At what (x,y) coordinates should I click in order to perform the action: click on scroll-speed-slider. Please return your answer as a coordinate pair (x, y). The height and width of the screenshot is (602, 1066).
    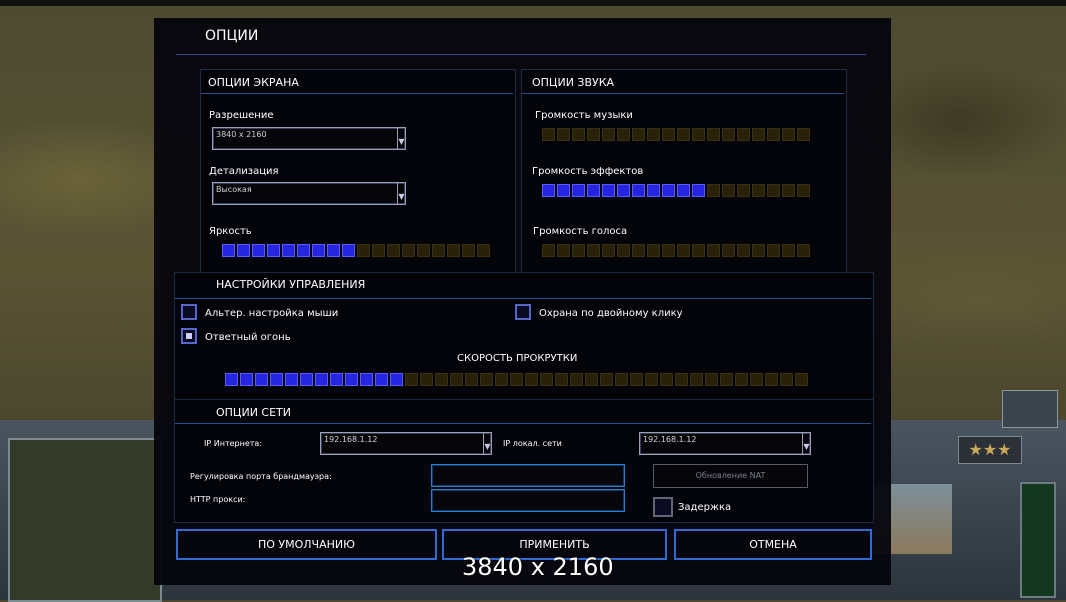
    Looking at the image, I should click on (516, 379).